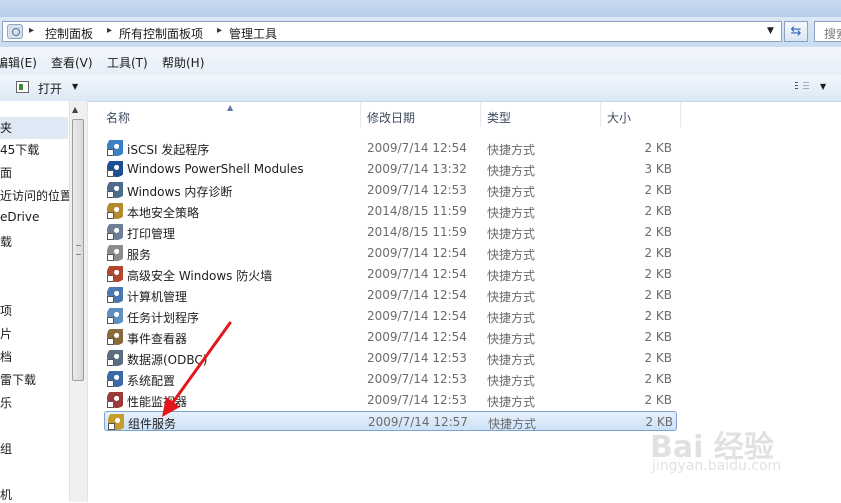 Image resolution: width=841 pixels, height=503 pixels. Describe the element at coordinates (802, 87) in the screenshot. I see `view-options-icon` at that location.